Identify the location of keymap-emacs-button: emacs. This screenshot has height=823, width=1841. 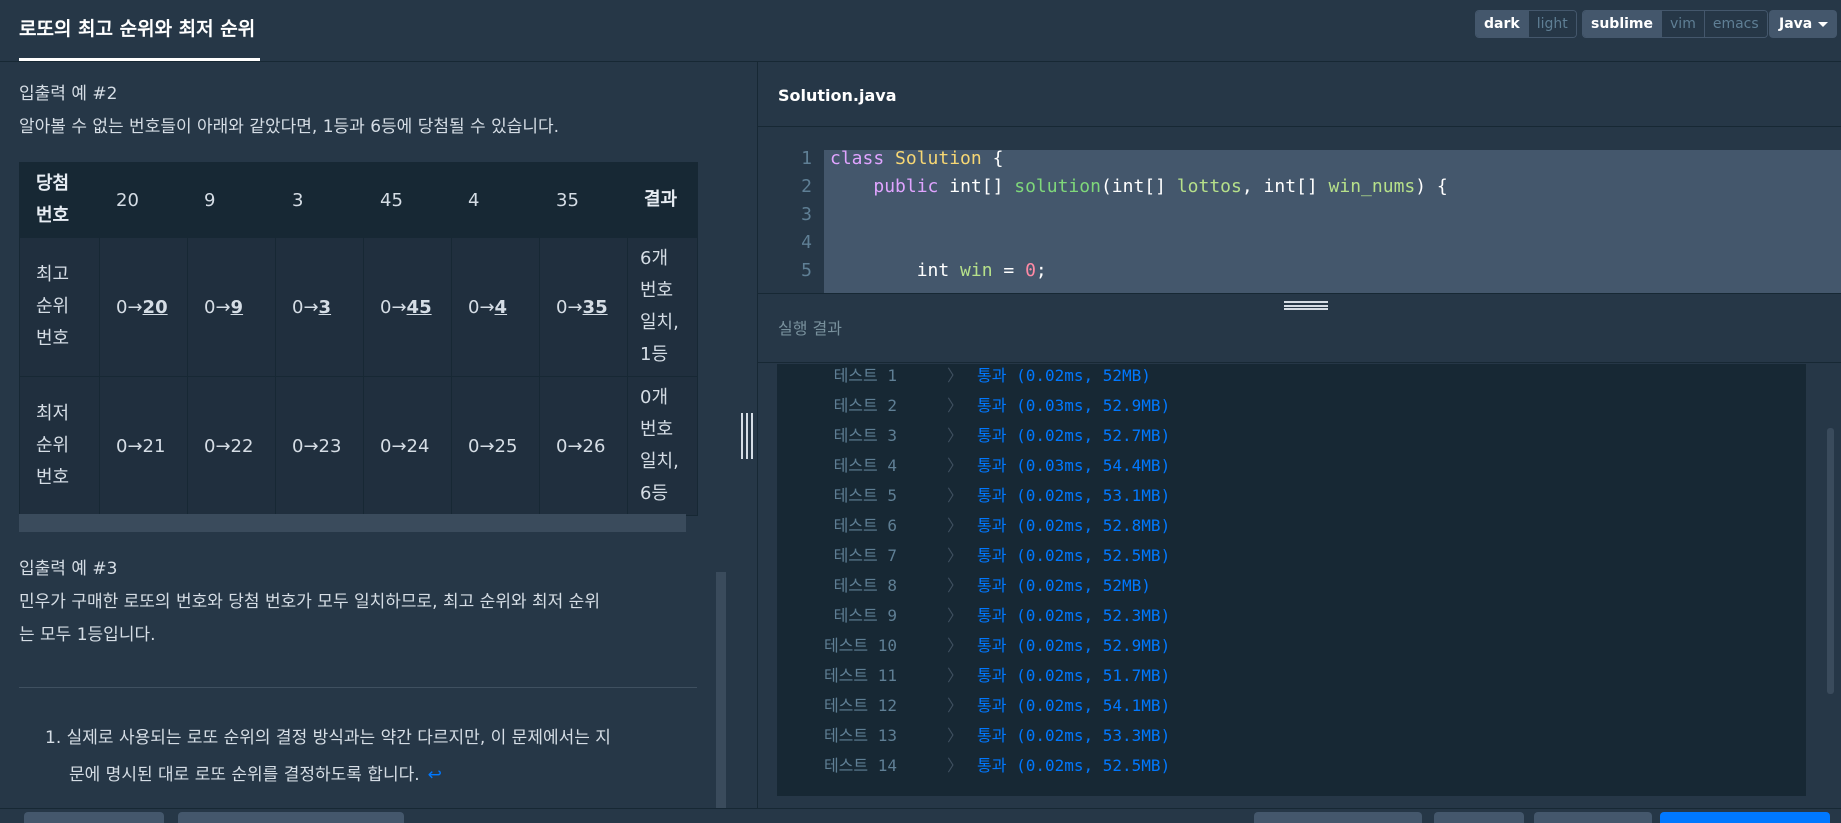
(1735, 24).